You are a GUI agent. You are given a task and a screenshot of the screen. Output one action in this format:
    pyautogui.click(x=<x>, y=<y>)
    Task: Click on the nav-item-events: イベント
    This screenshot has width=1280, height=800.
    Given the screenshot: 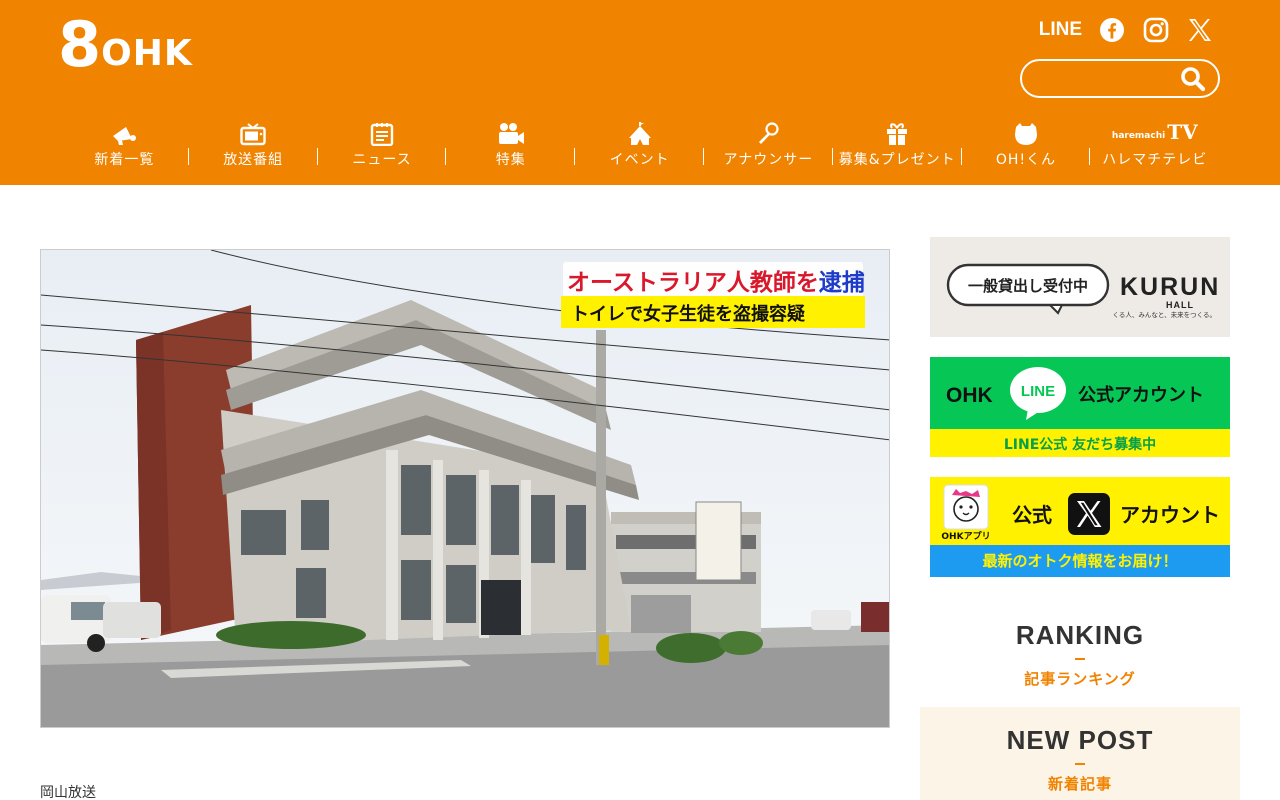 What is the action you would take?
    pyautogui.click(x=639, y=146)
    